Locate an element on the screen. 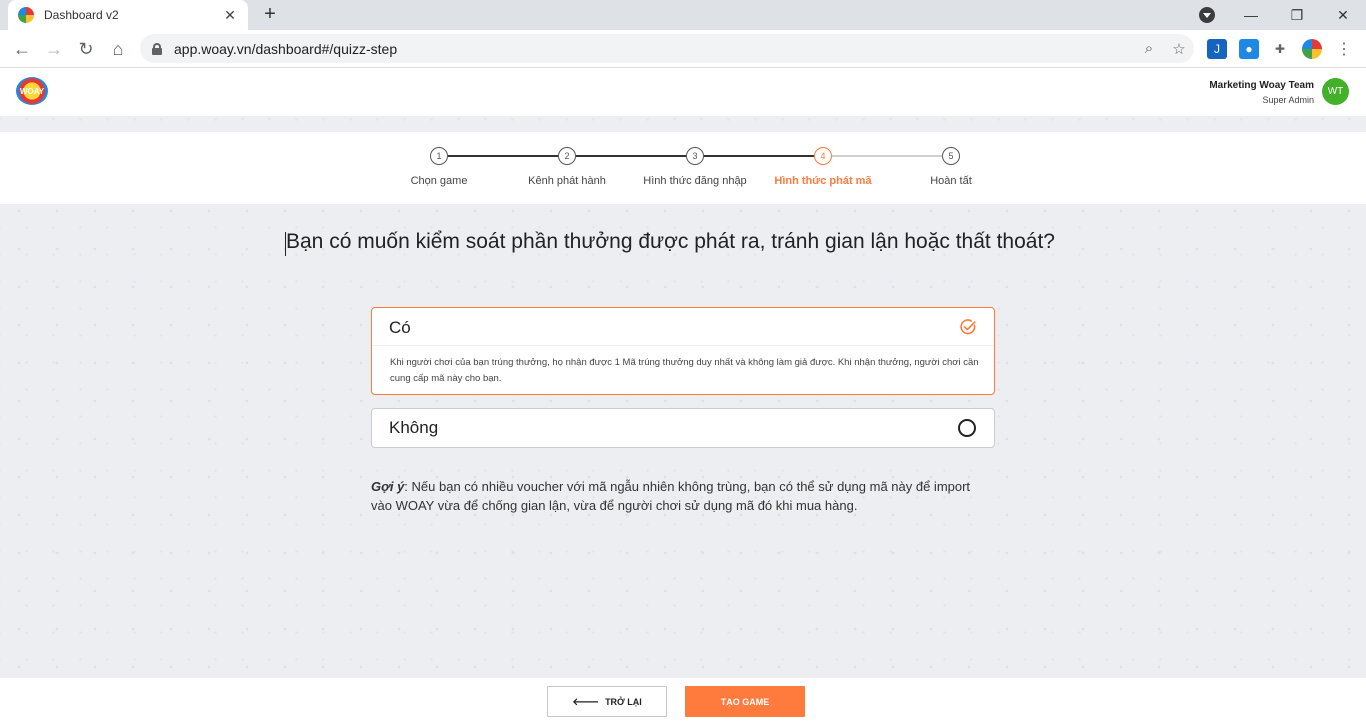 This screenshot has width=1366, height=721. window-close-icon: ✕ is located at coordinates (1343, 15).